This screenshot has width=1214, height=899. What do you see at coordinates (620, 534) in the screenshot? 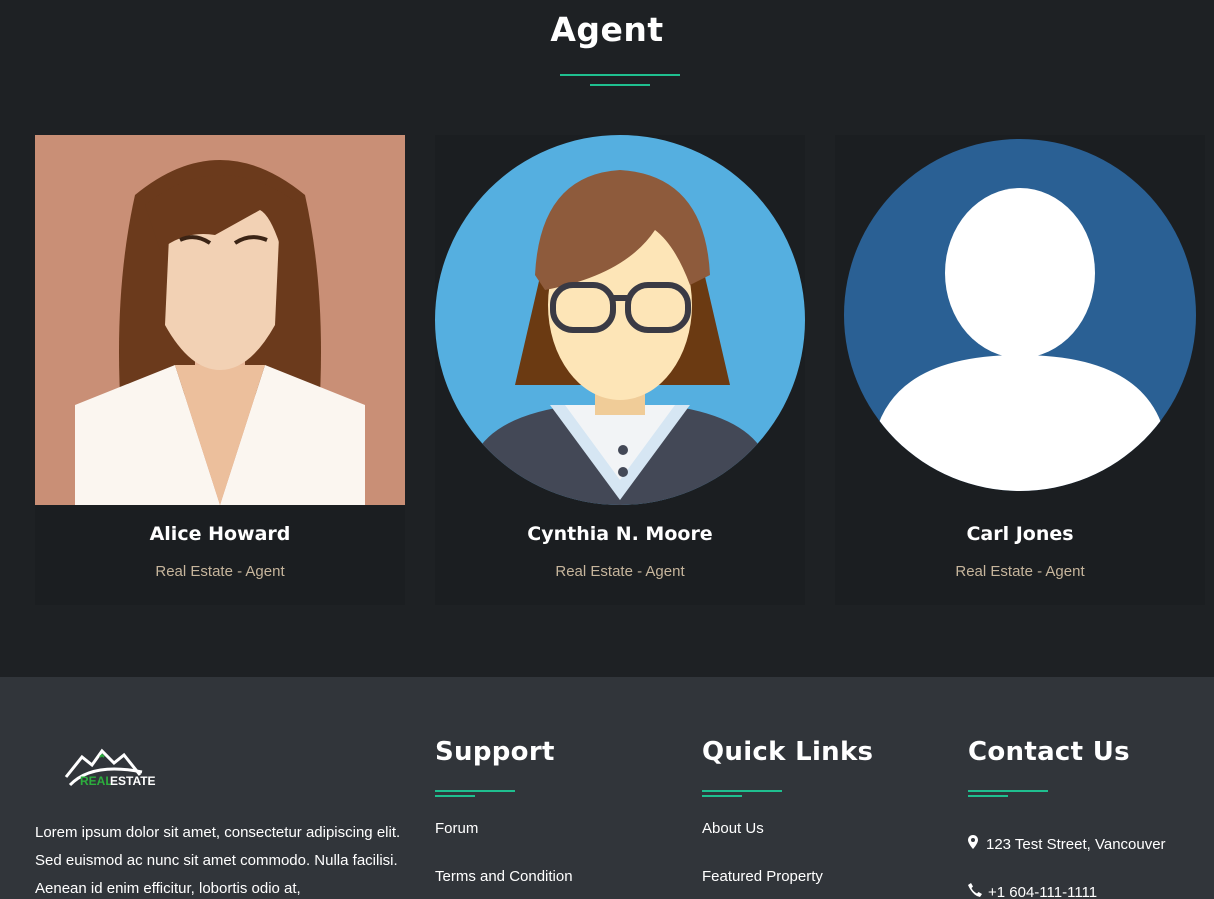
I see `agent-name: Cynthia N. Moore` at bounding box center [620, 534].